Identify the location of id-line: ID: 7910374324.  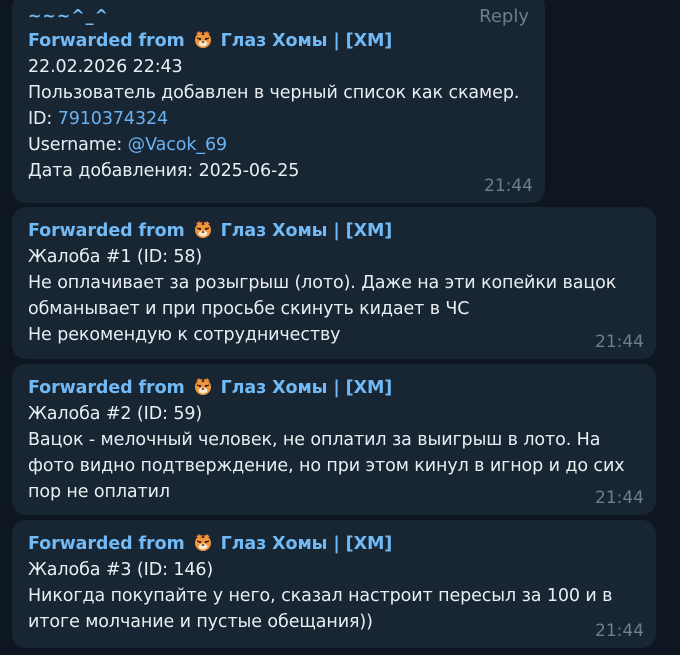
(98, 119).